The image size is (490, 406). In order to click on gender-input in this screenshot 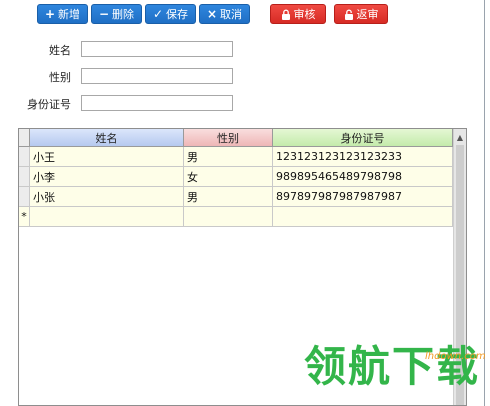, I will do `click(157, 76)`.